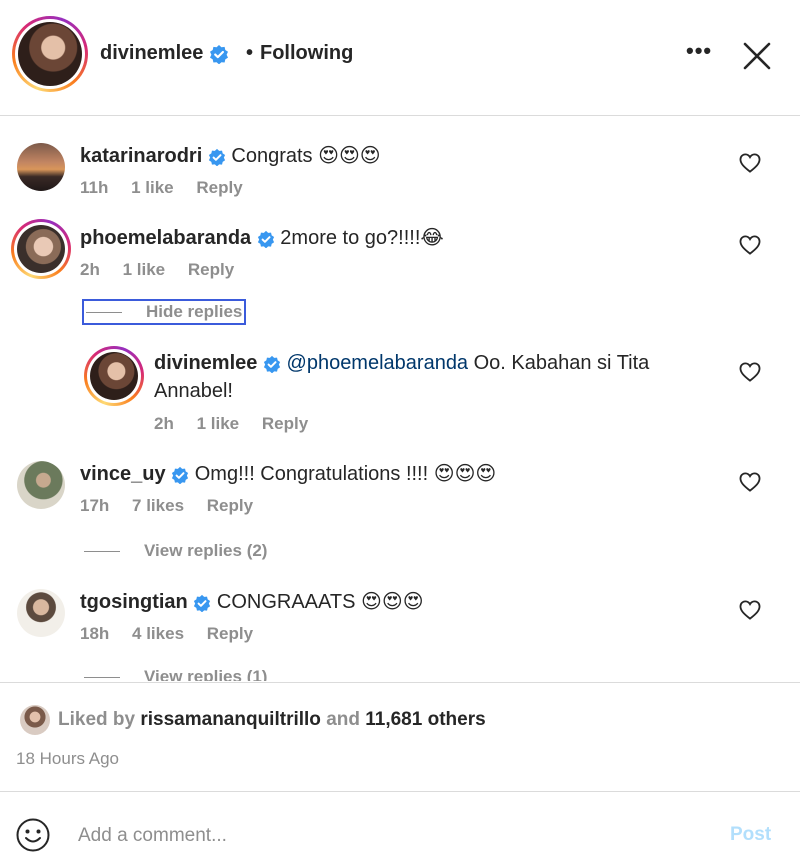 The image size is (800, 863). What do you see at coordinates (94, 187) in the screenshot?
I see `comment-time: 11h` at bounding box center [94, 187].